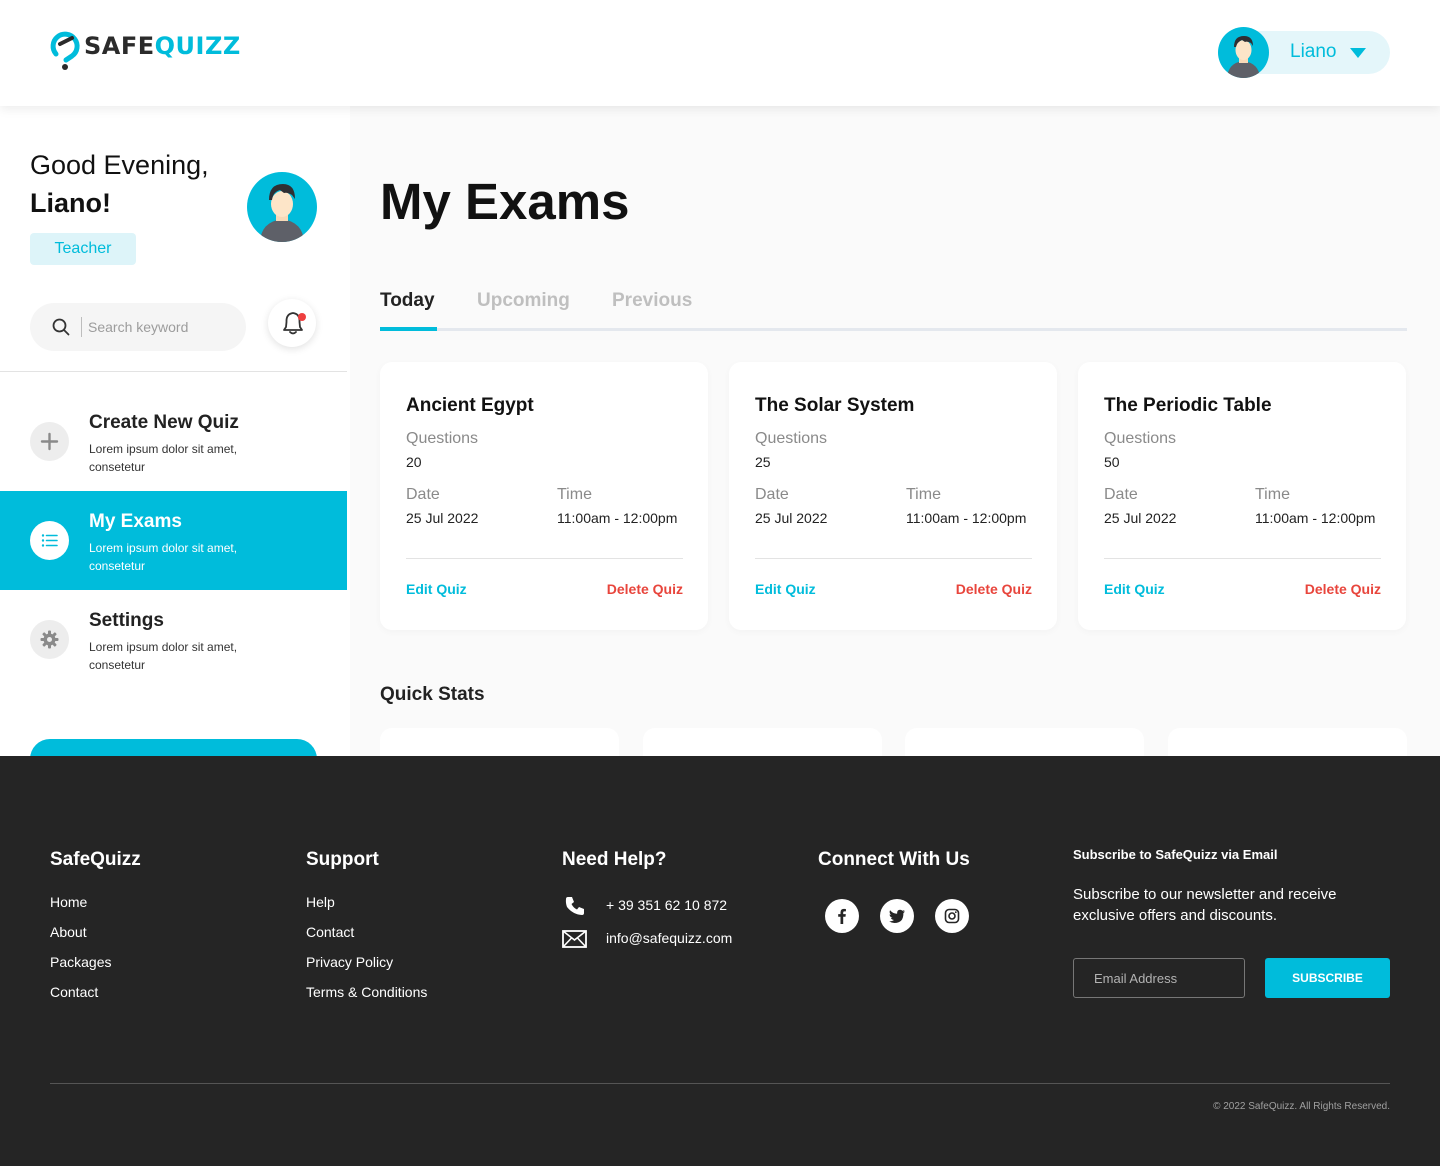 The image size is (1440, 1166). What do you see at coordinates (49, 639) in the screenshot?
I see `gear-icon` at bounding box center [49, 639].